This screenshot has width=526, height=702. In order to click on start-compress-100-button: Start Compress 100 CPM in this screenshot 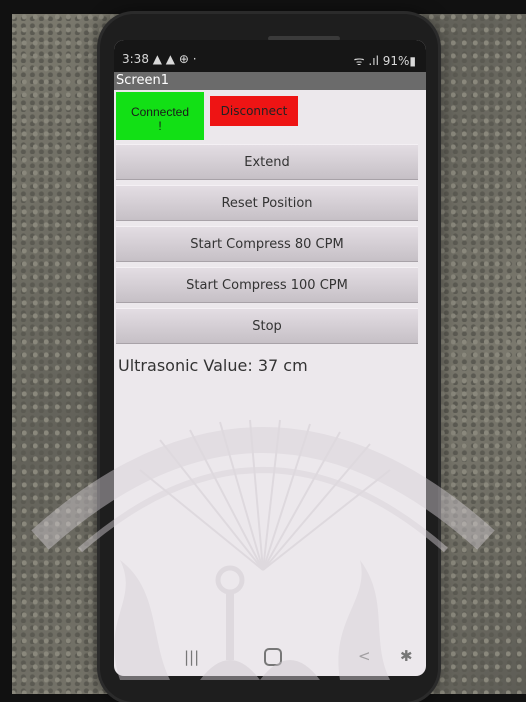, I will do `click(267, 285)`.